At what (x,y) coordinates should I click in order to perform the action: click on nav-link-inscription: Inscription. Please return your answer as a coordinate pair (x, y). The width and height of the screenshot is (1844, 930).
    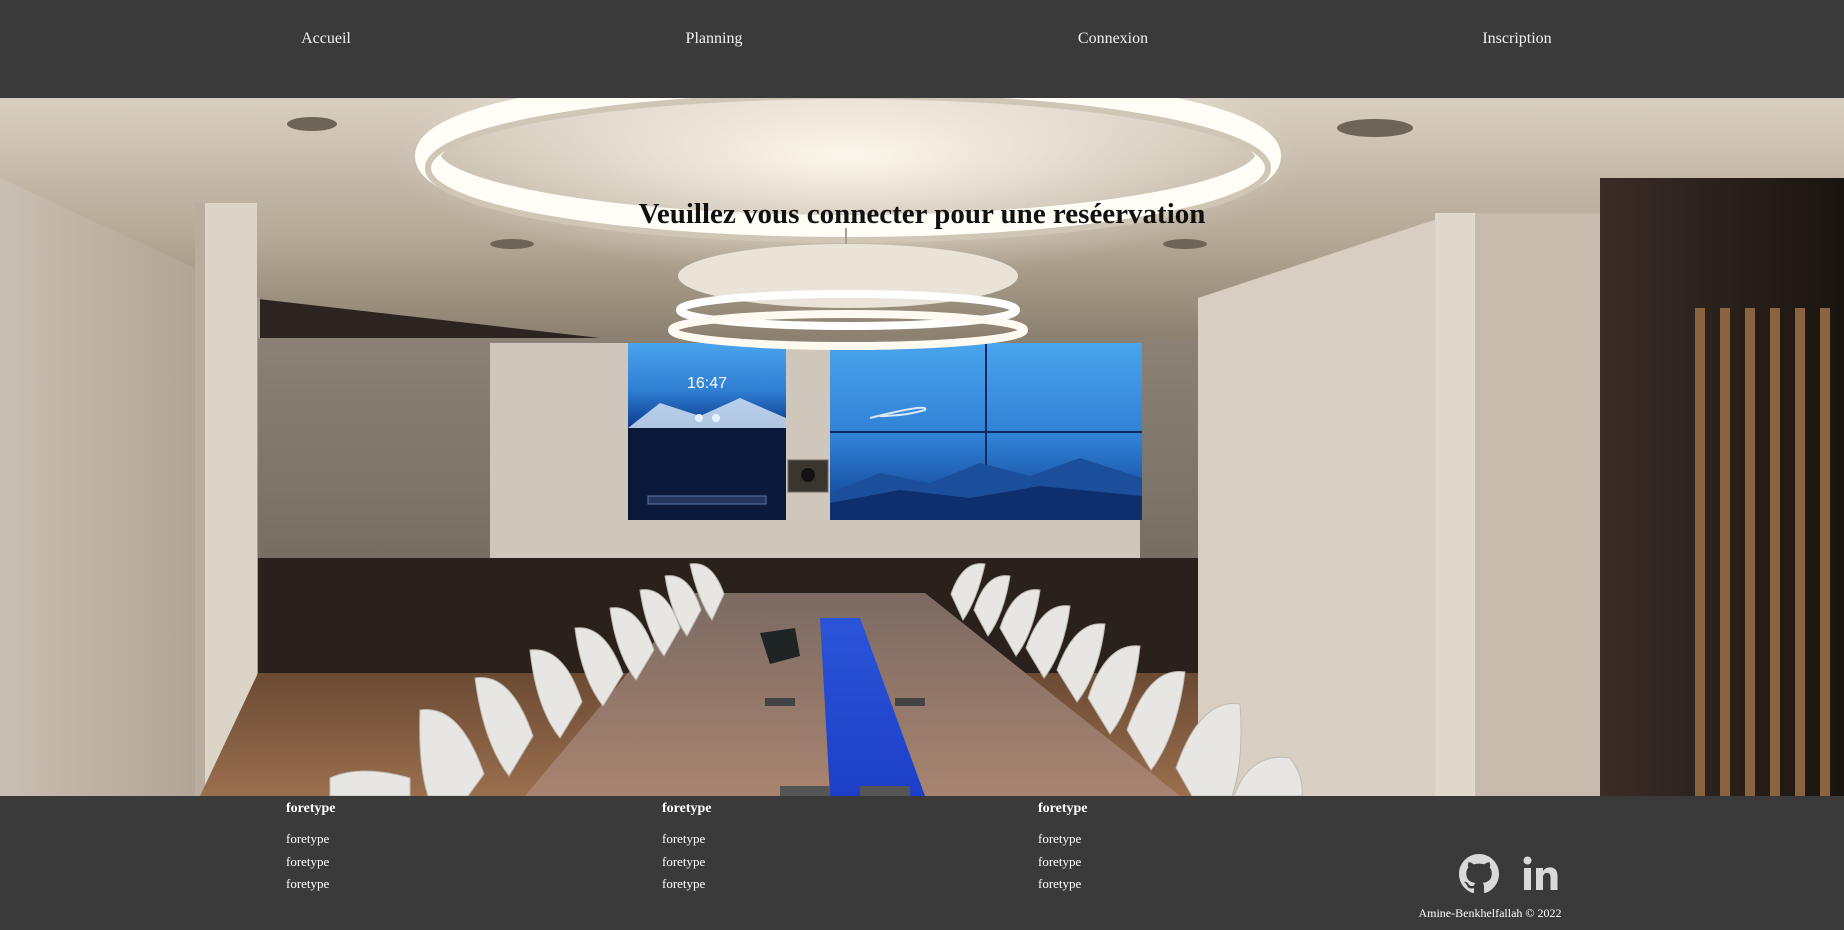
    Looking at the image, I should click on (1516, 39).